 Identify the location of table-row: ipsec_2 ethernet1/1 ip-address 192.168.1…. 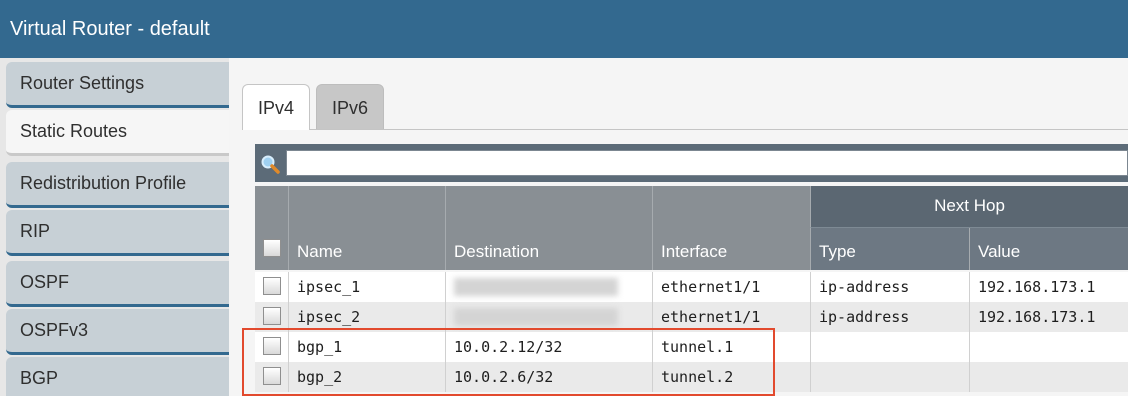
(691, 317).